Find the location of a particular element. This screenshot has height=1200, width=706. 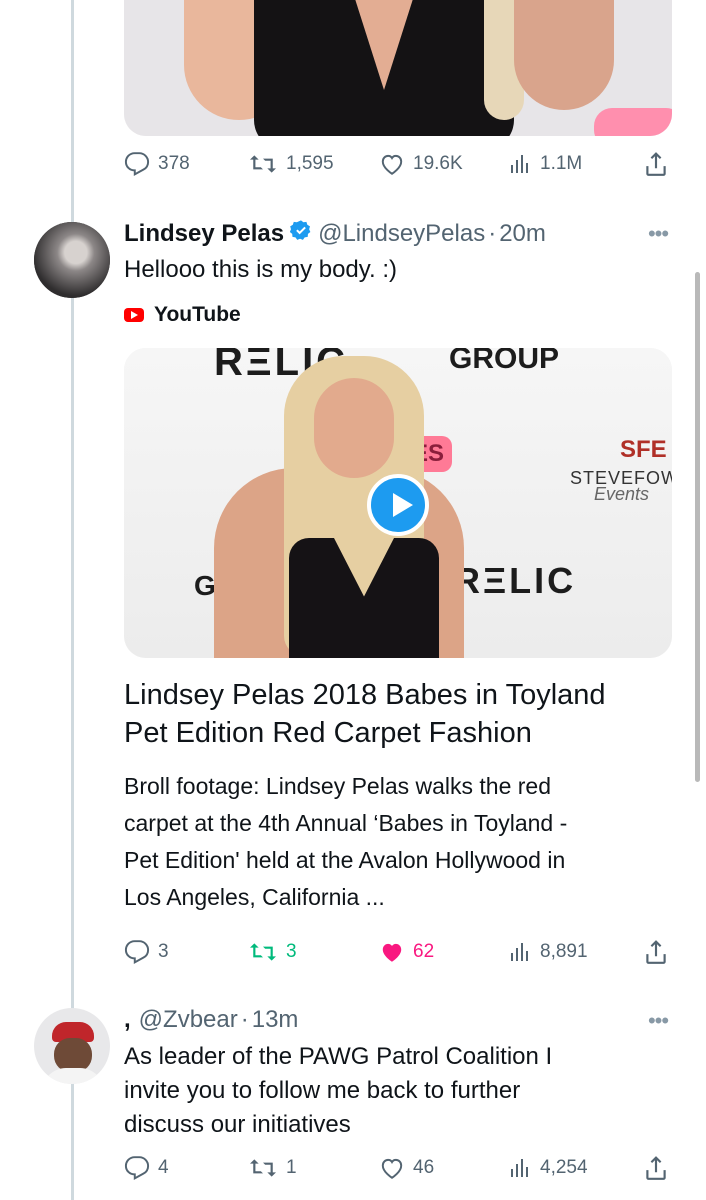

user-handle: @Zvbear is located at coordinates (188, 1020).